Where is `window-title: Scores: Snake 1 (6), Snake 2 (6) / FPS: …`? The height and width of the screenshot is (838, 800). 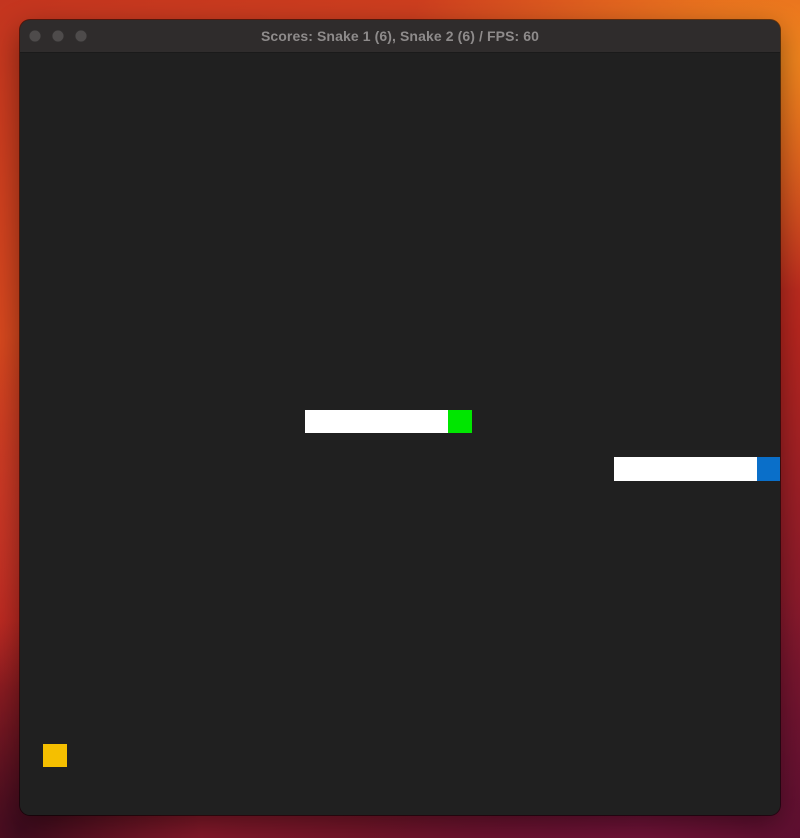
window-title: Scores: Snake 1 (6), Snake 2 (6) / FPS: … is located at coordinates (400, 36).